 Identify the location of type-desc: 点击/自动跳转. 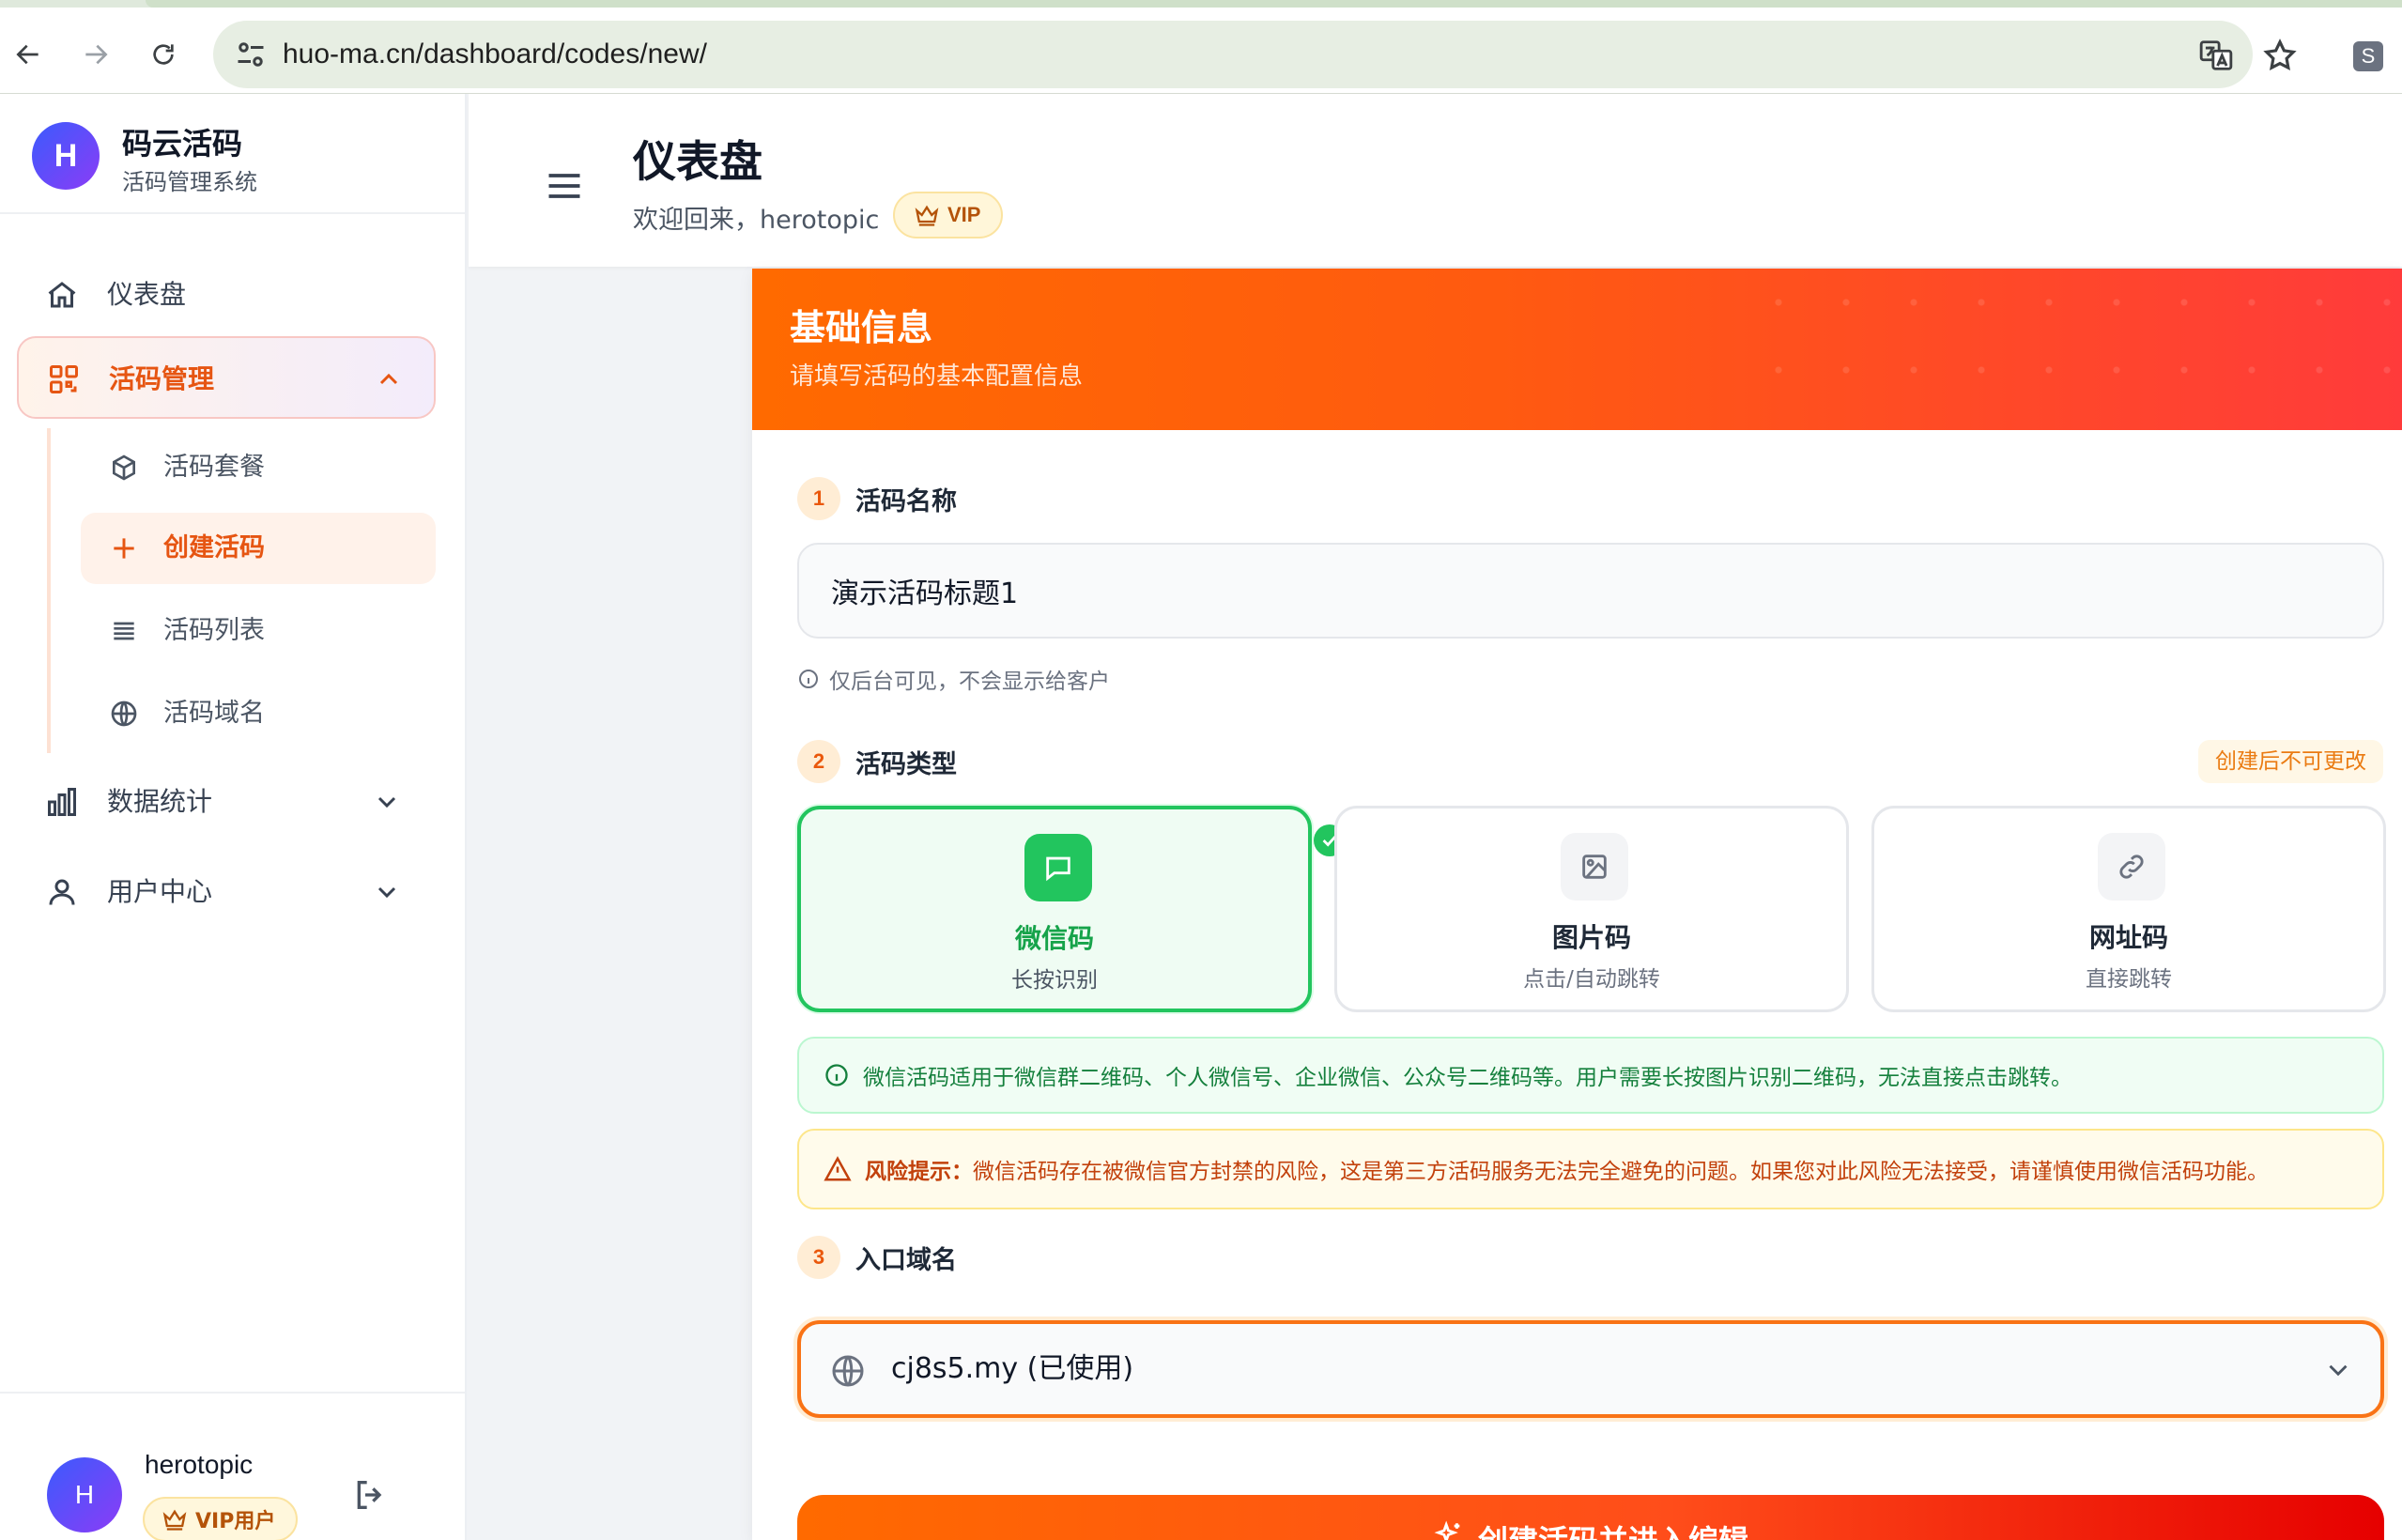
(1591, 979).